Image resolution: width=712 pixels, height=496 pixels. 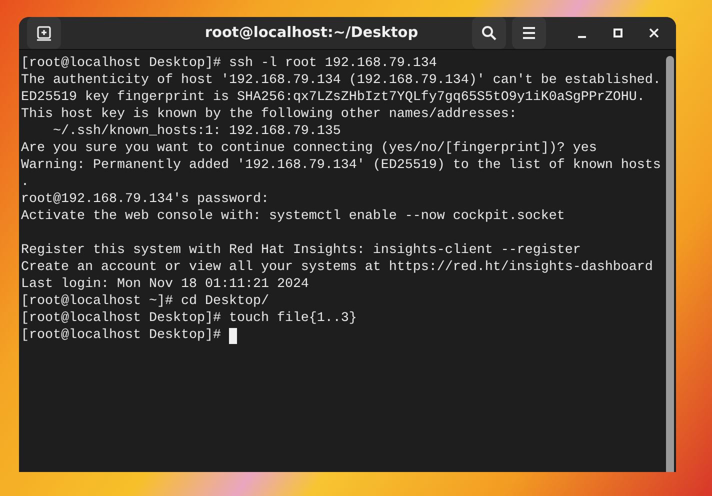 What do you see at coordinates (293, 216) in the screenshot?
I see `terminal-line: Activate the web console with: systemctl enable --now cockpit.socket` at bounding box center [293, 216].